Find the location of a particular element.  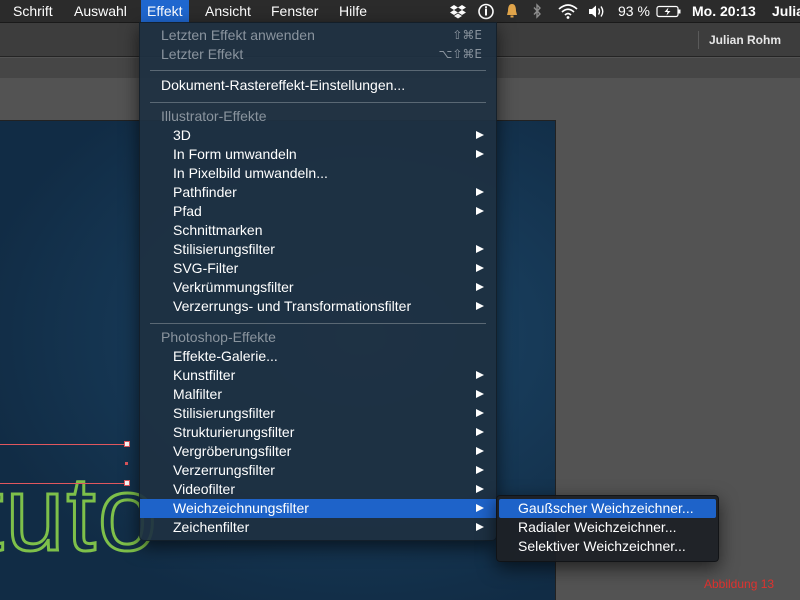

selection-handle-top is located at coordinates (127, 444).